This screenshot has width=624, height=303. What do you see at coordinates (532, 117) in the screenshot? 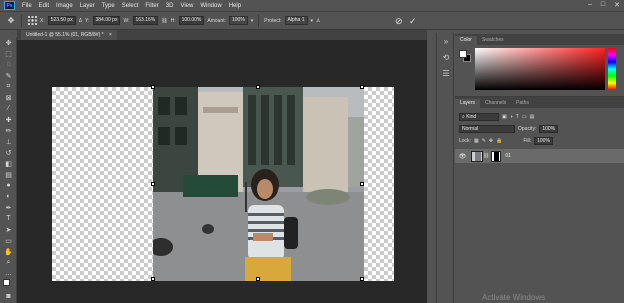
I see `filter-smart-object-icon: ▤` at bounding box center [532, 117].